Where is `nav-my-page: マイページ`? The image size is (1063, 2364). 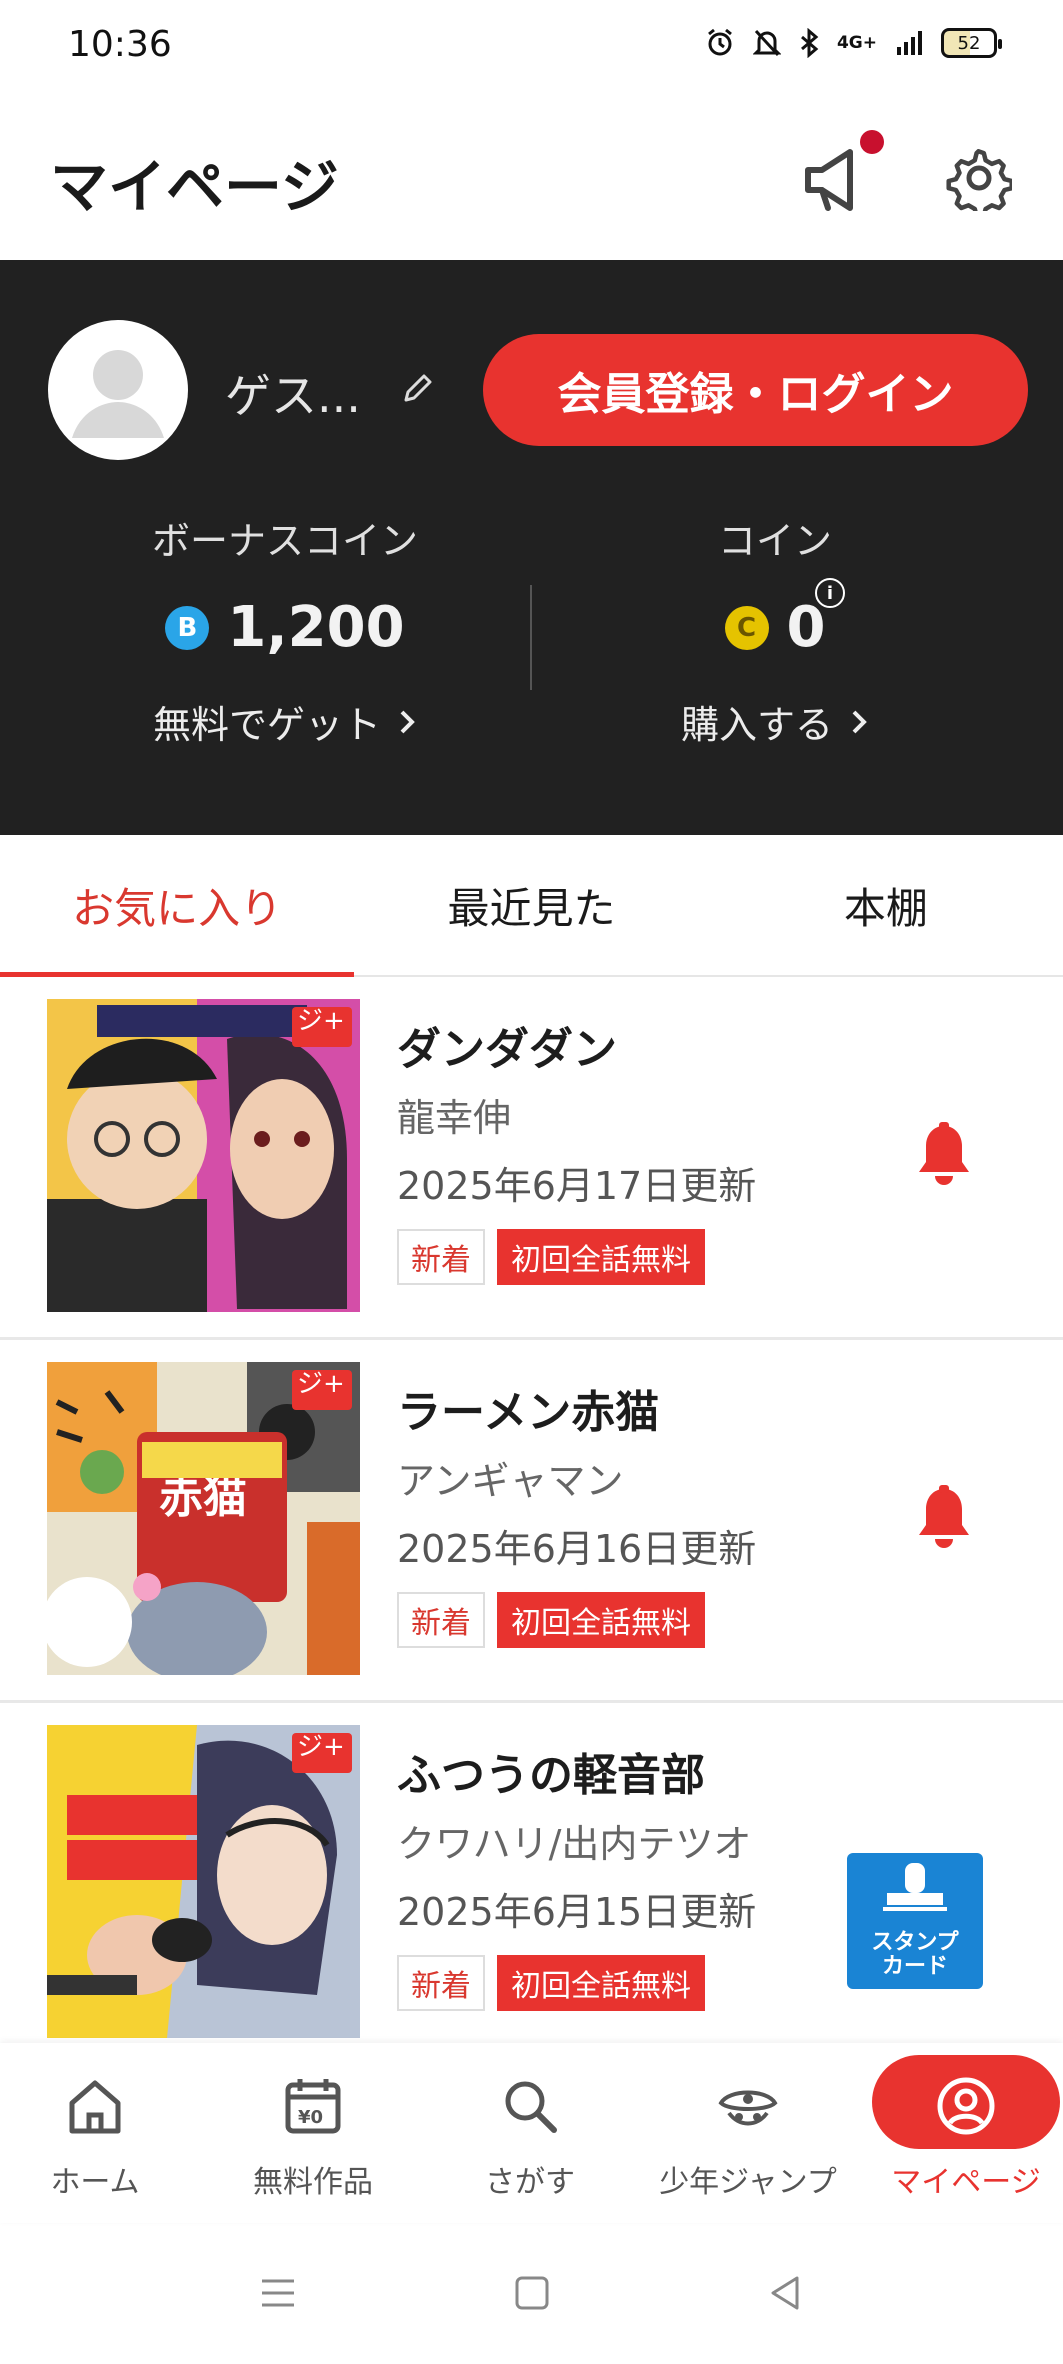 nav-my-page: マイページ is located at coordinates (964, 2133).